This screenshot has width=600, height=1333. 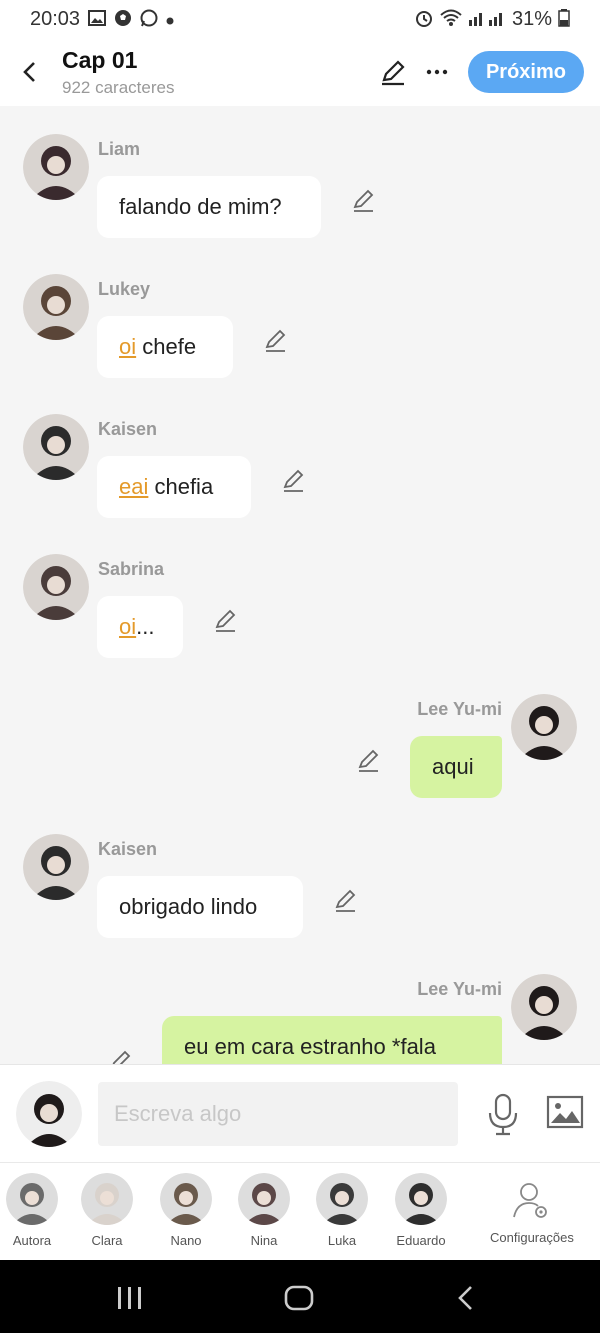 I want to click on chat-message: Liam falando de mim?, so click(x=300, y=199).